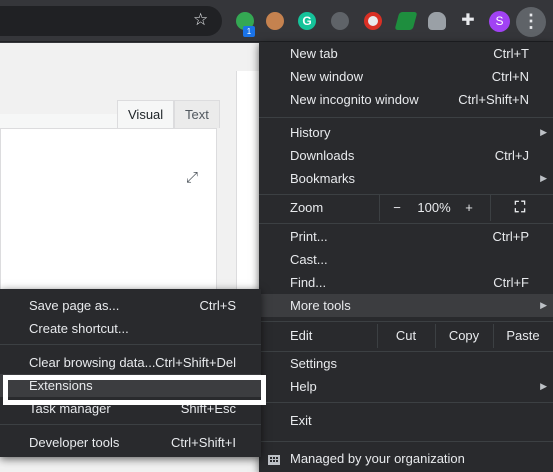  Describe the element at coordinates (74, 442) in the screenshot. I see `menu-label: Developer tools` at that location.